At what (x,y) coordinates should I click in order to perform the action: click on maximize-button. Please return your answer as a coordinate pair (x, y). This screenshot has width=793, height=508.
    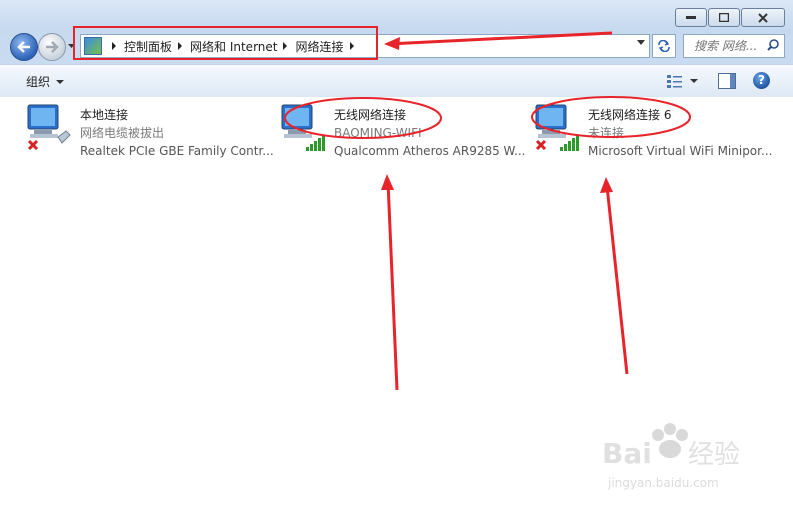
    Looking at the image, I should click on (724, 17).